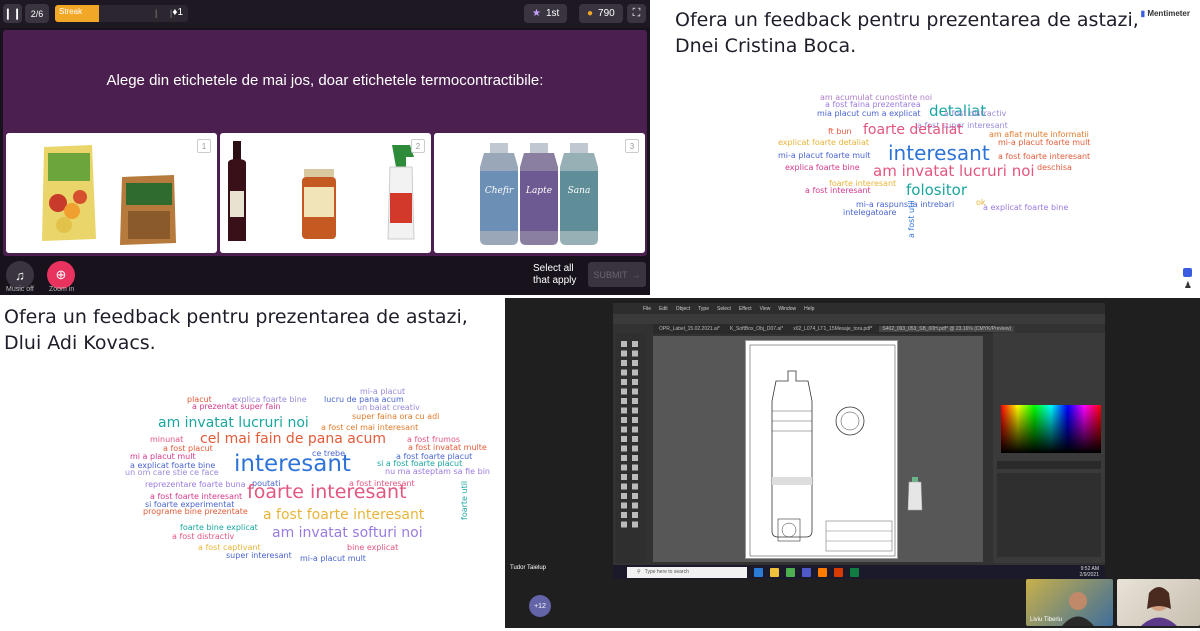 This screenshot has width=1200, height=631. I want to click on menu-item: Type, so click(703, 309).